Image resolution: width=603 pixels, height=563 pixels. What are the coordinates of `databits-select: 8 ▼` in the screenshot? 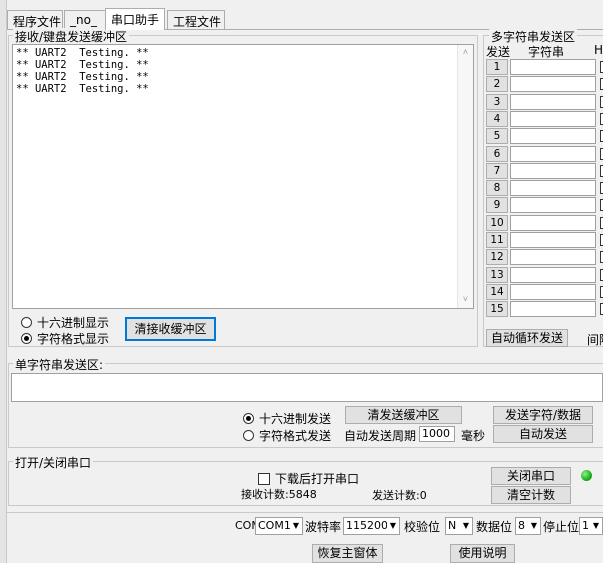 It's located at (528, 526).